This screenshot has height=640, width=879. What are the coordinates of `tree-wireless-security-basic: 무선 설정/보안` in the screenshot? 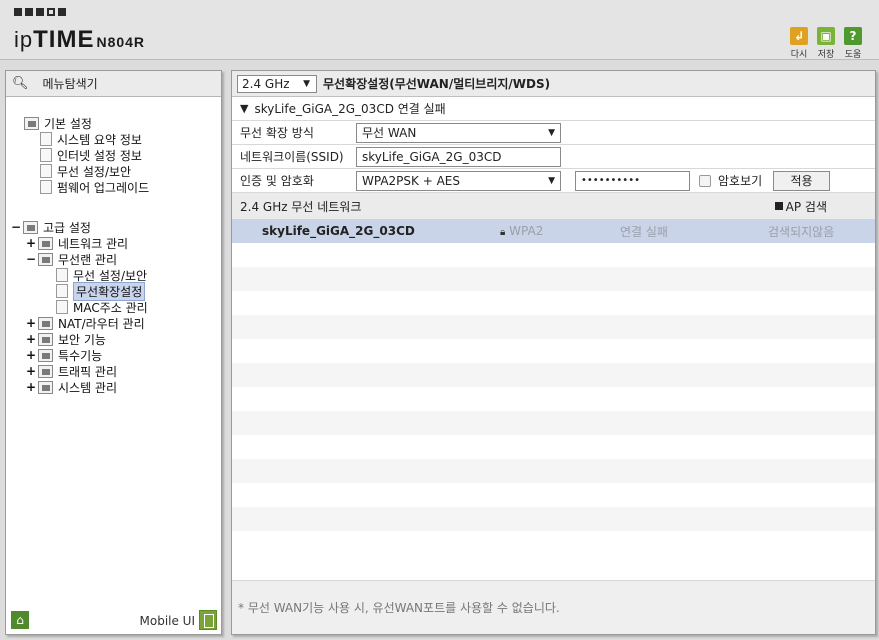 It's located at (85, 171).